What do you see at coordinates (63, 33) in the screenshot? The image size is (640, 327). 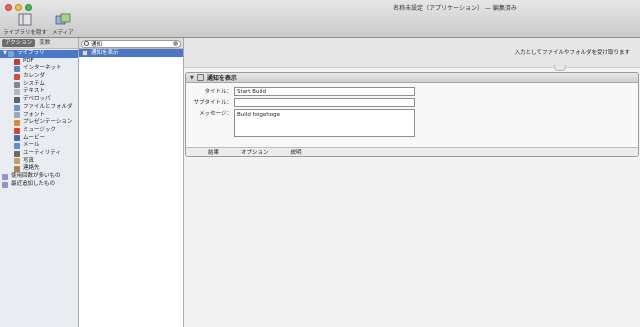 I see `media-label: メディア` at bounding box center [63, 33].